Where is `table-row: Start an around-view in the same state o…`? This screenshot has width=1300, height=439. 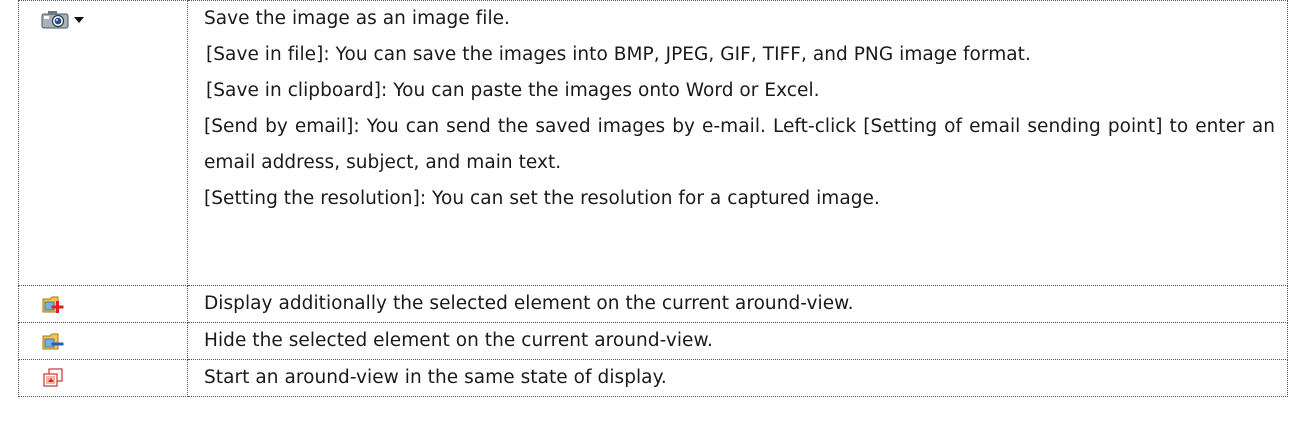 table-row: Start an around-view in the same state o… is located at coordinates (653, 378).